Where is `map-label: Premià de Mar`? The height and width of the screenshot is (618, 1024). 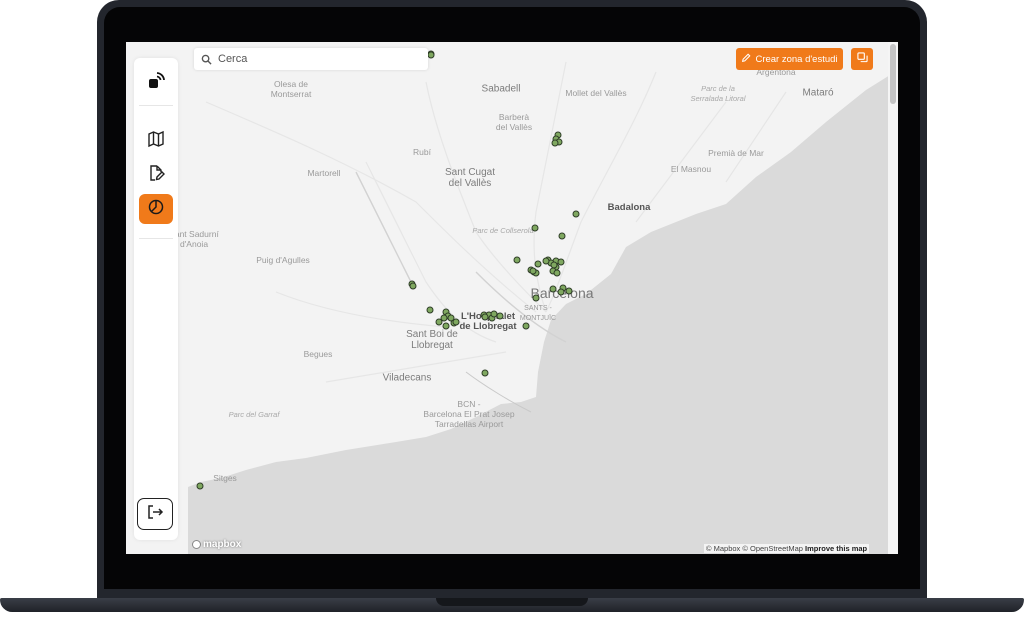
map-label: Premià de Mar is located at coordinates (736, 153).